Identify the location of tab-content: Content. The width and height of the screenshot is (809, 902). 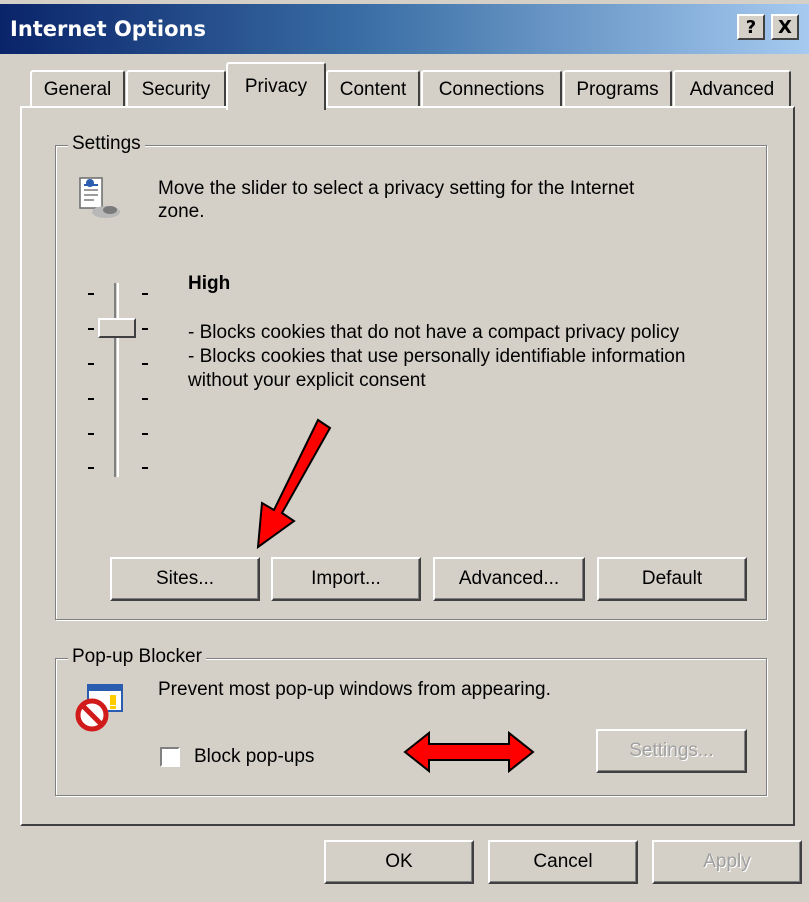
(373, 89).